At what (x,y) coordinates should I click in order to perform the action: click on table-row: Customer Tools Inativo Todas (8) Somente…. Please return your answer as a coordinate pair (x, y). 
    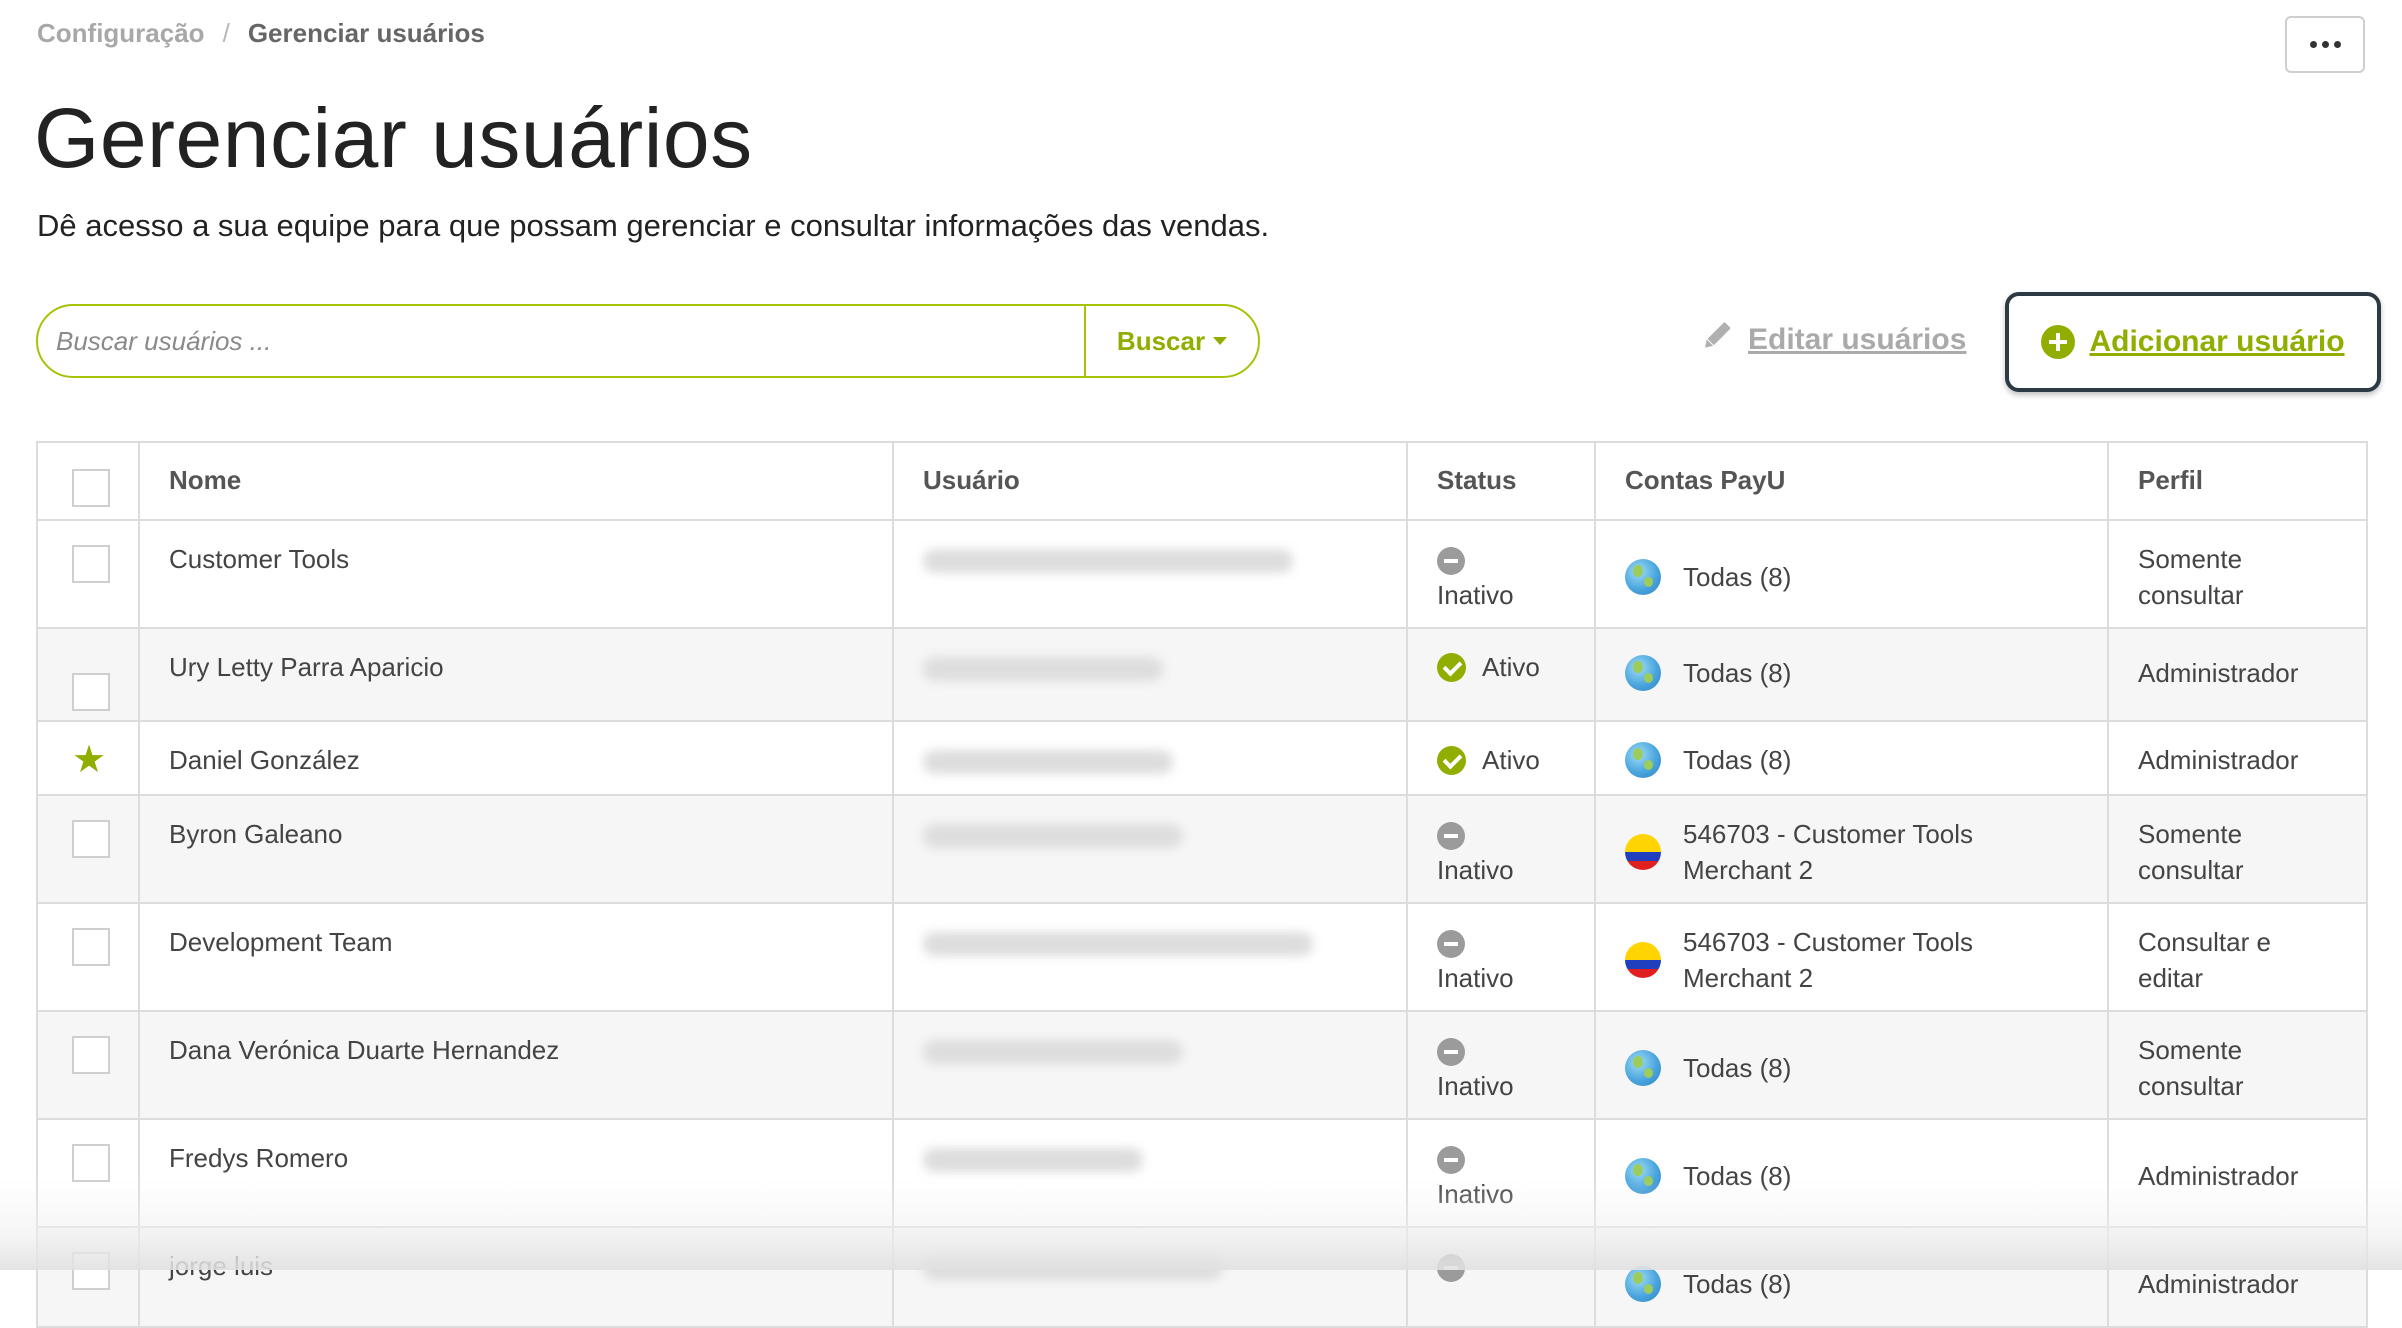
    Looking at the image, I should click on (1202, 574).